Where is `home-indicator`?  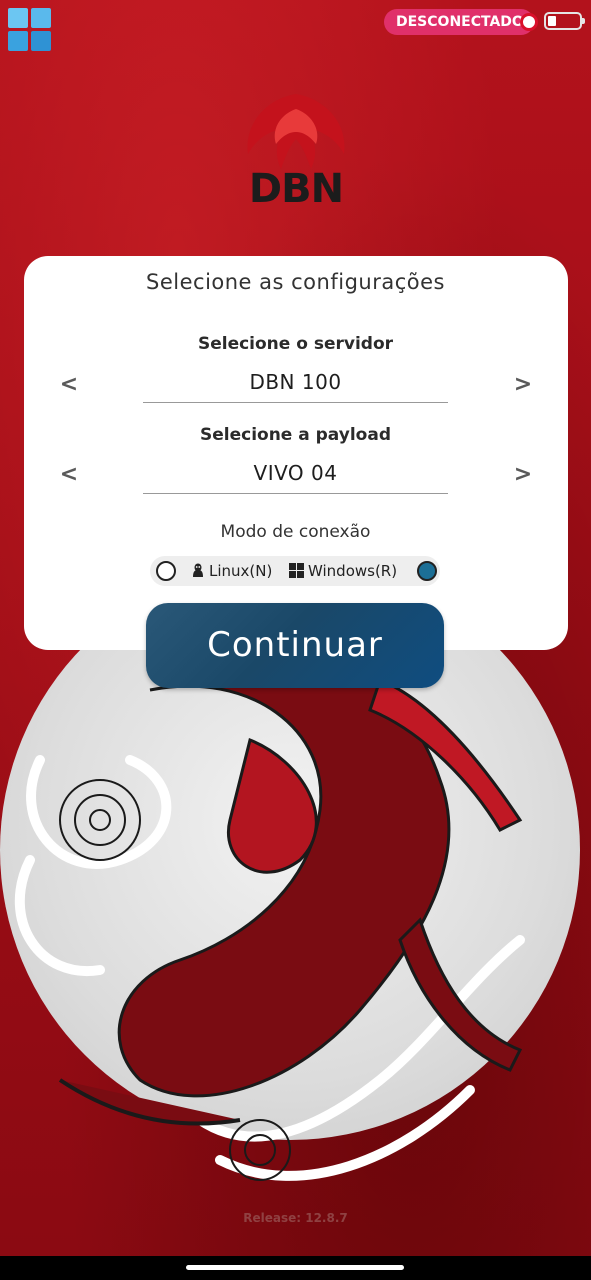
home-indicator is located at coordinates (295, 1267).